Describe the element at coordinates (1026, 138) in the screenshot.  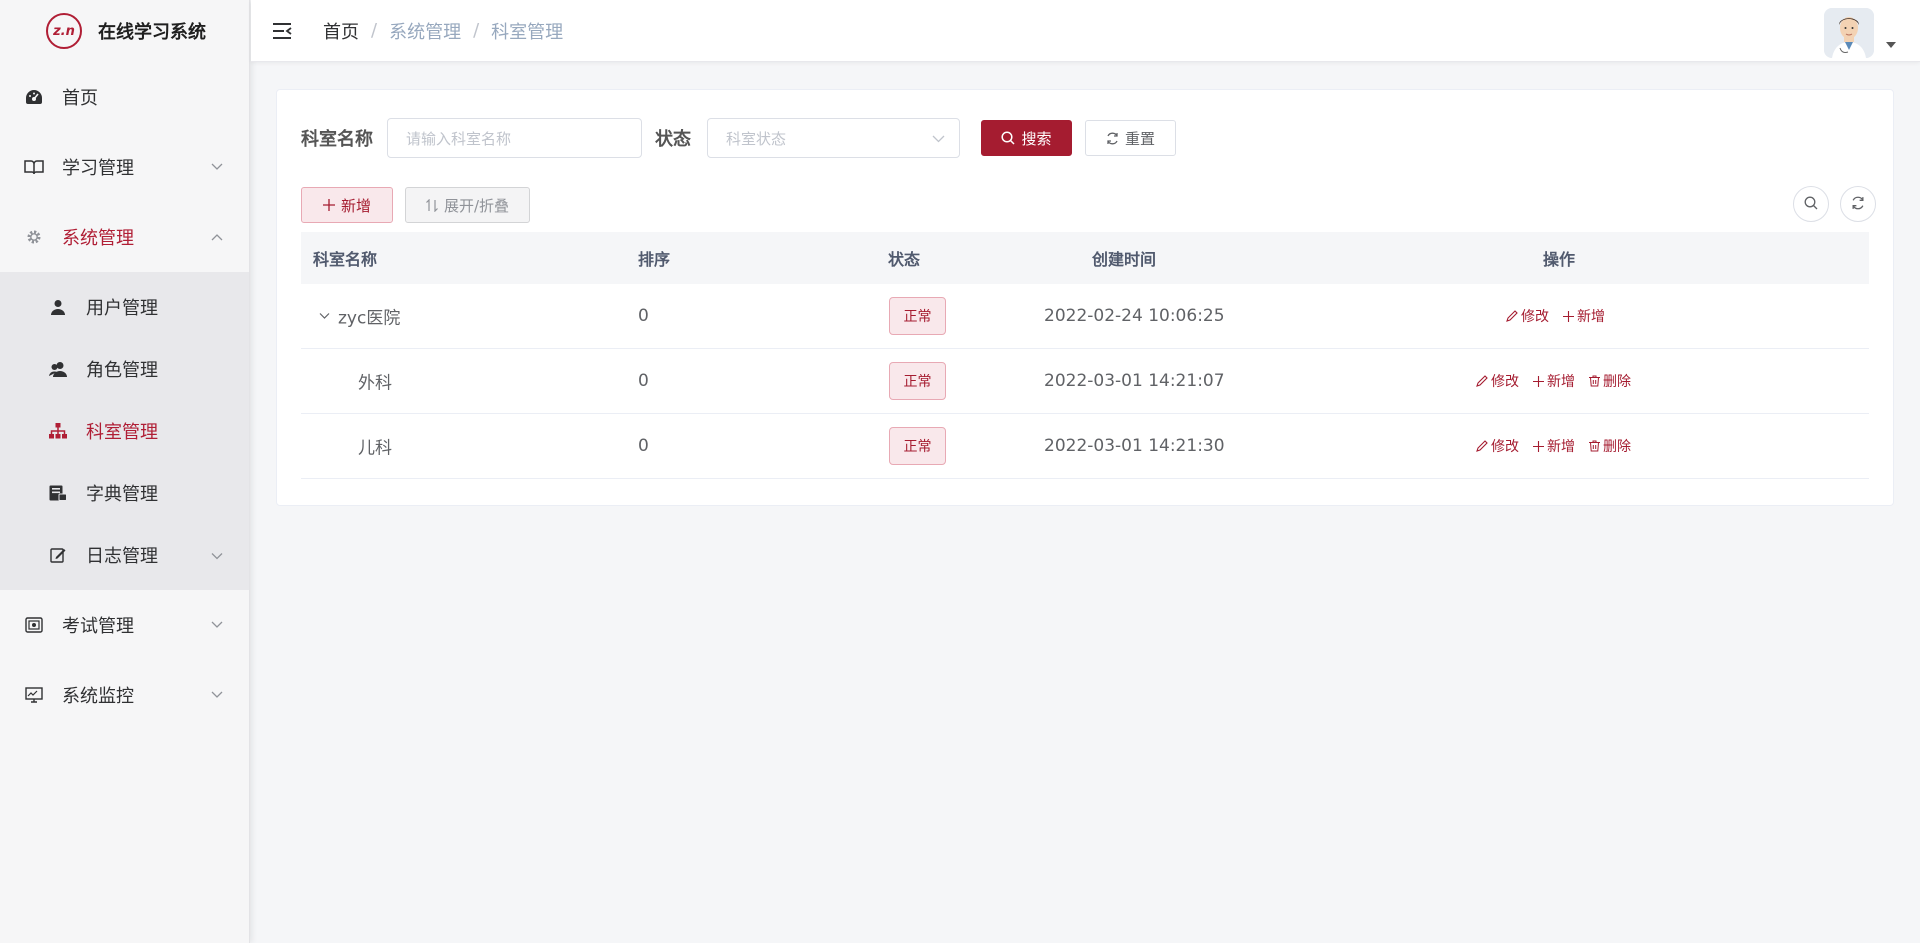
I see `search-button: 搜索` at that location.